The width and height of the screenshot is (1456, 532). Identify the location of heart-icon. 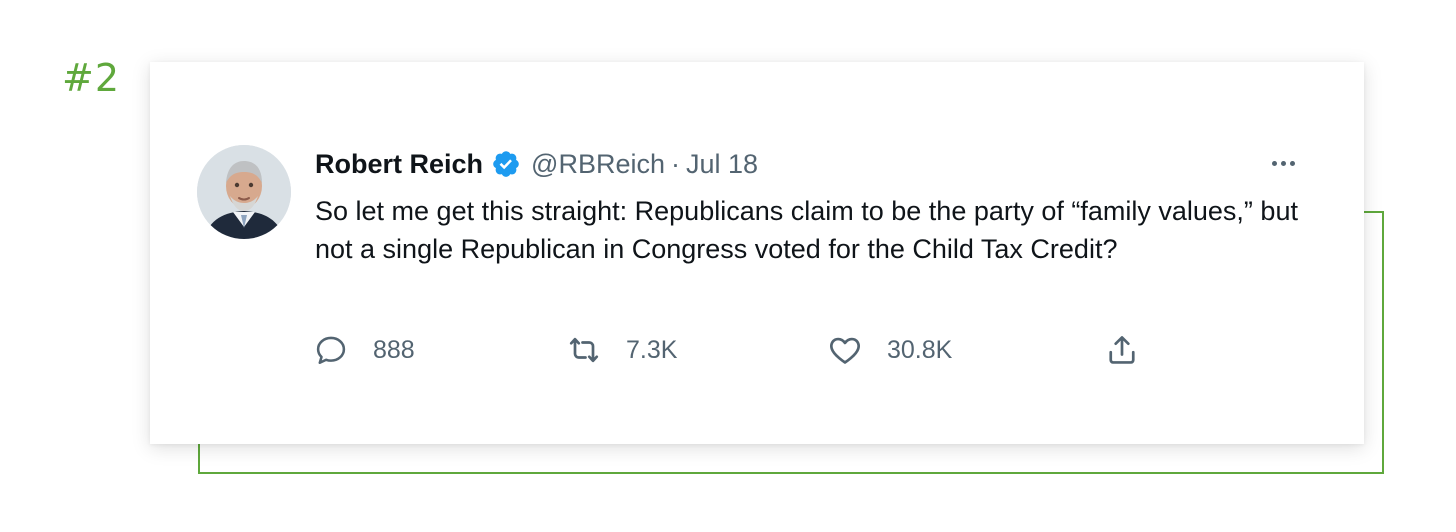
(845, 350).